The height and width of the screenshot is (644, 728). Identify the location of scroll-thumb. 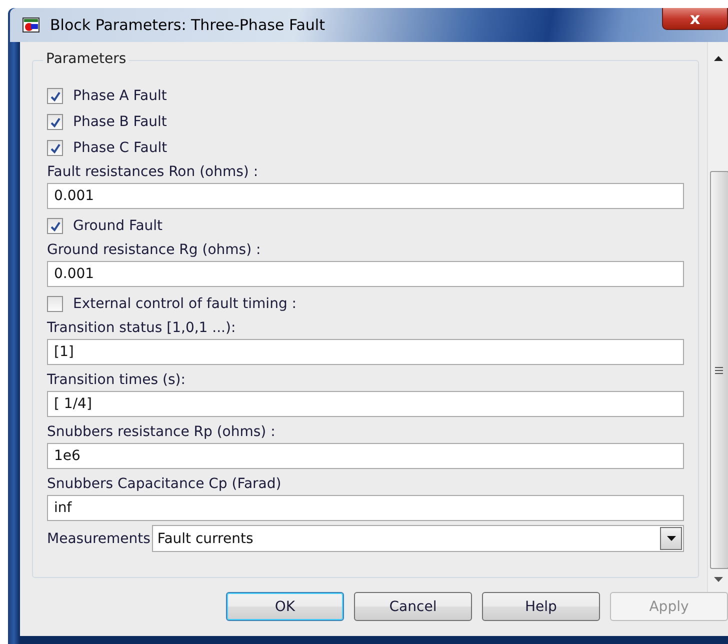
(719, 370).